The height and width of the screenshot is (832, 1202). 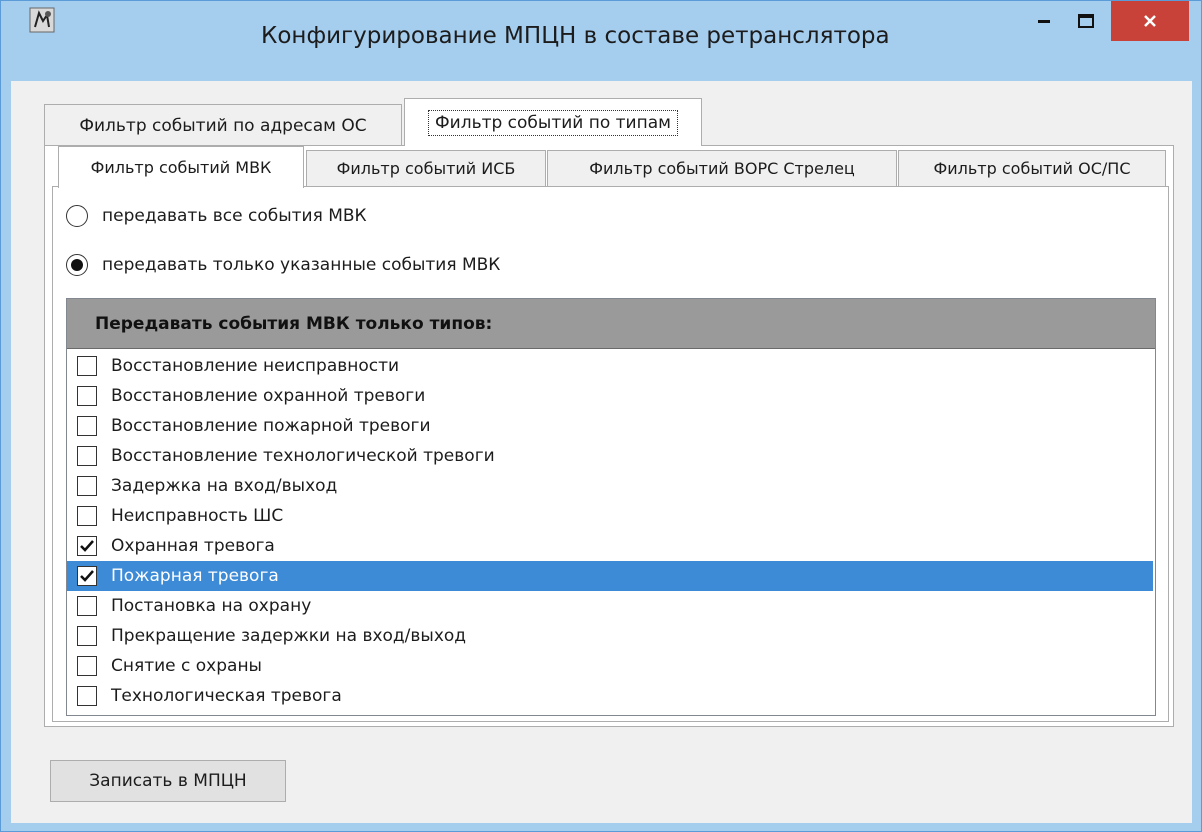 I want to click on tab-label: Фильтр событий по адресам ОС, so click(x=223, y=125).